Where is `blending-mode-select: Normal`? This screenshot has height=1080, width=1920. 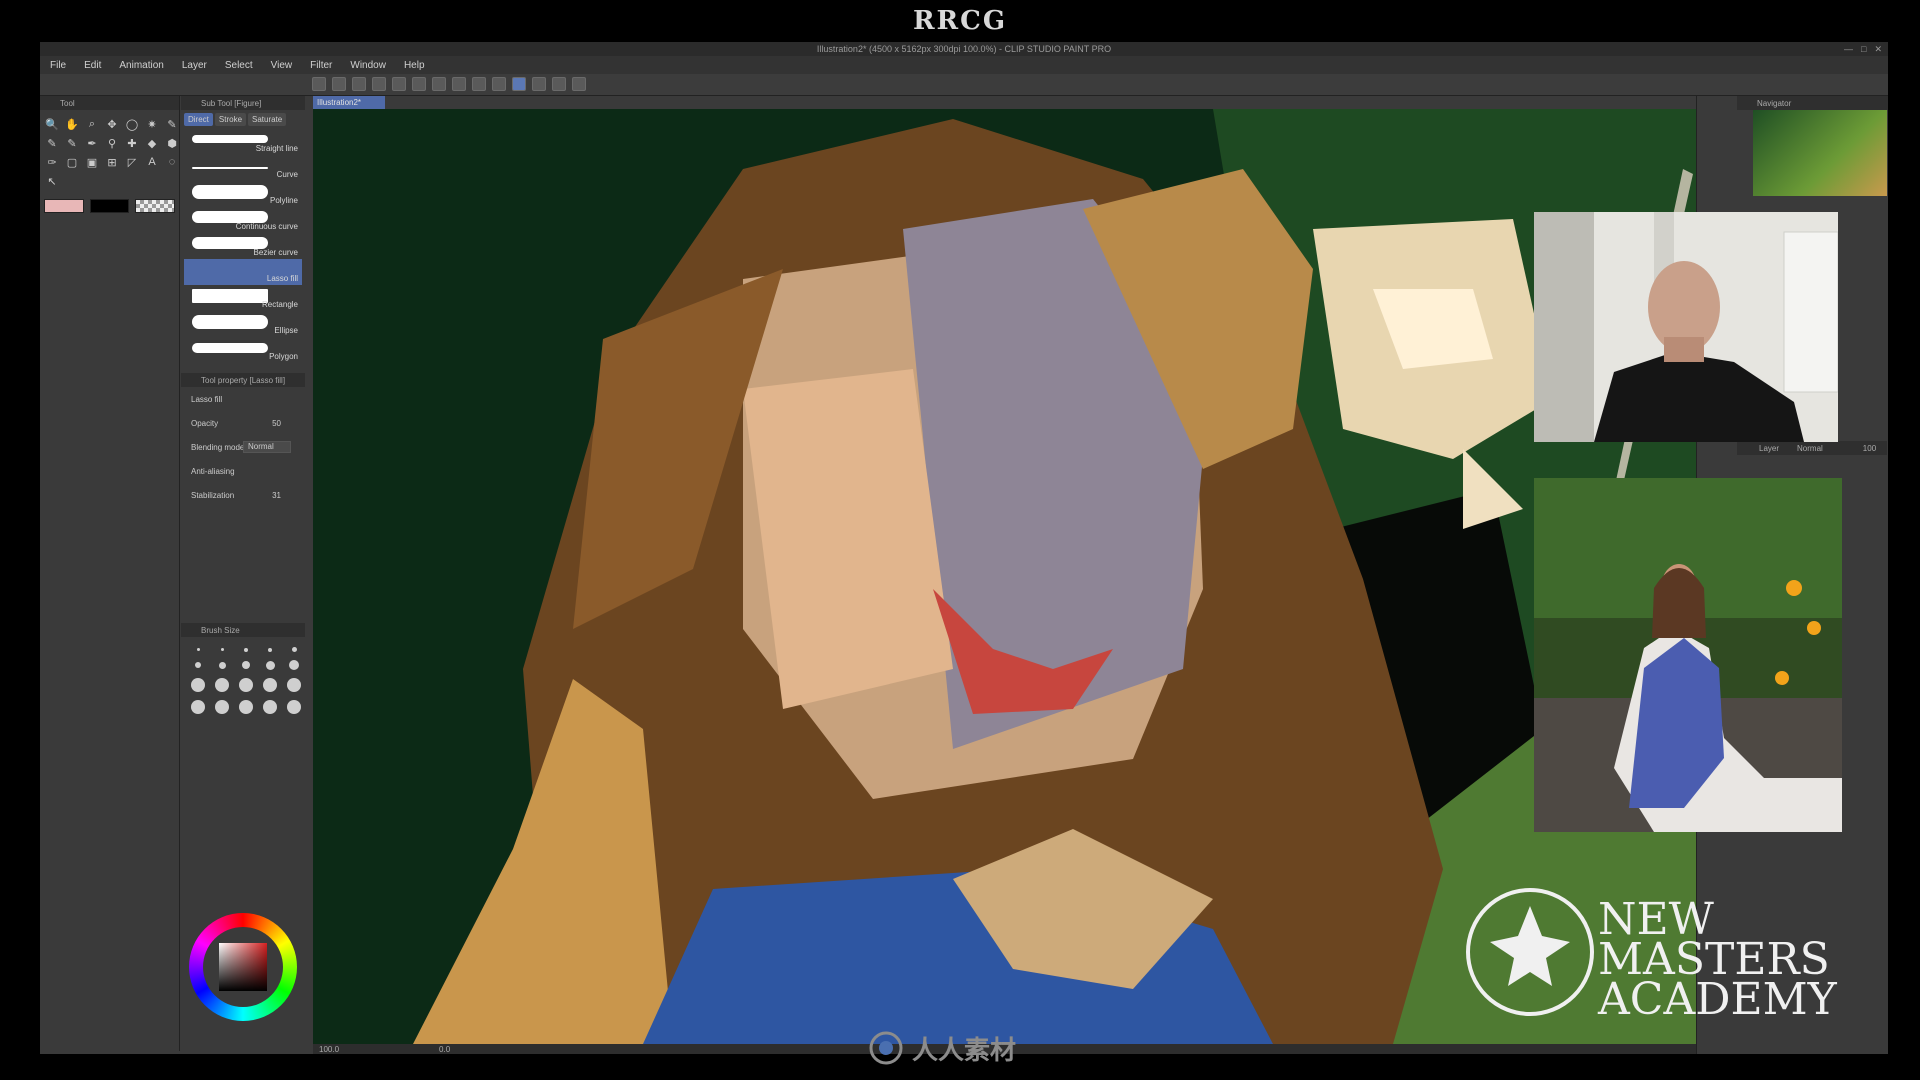
blending-mode-select: Normal is located at coordinates (267, 447).